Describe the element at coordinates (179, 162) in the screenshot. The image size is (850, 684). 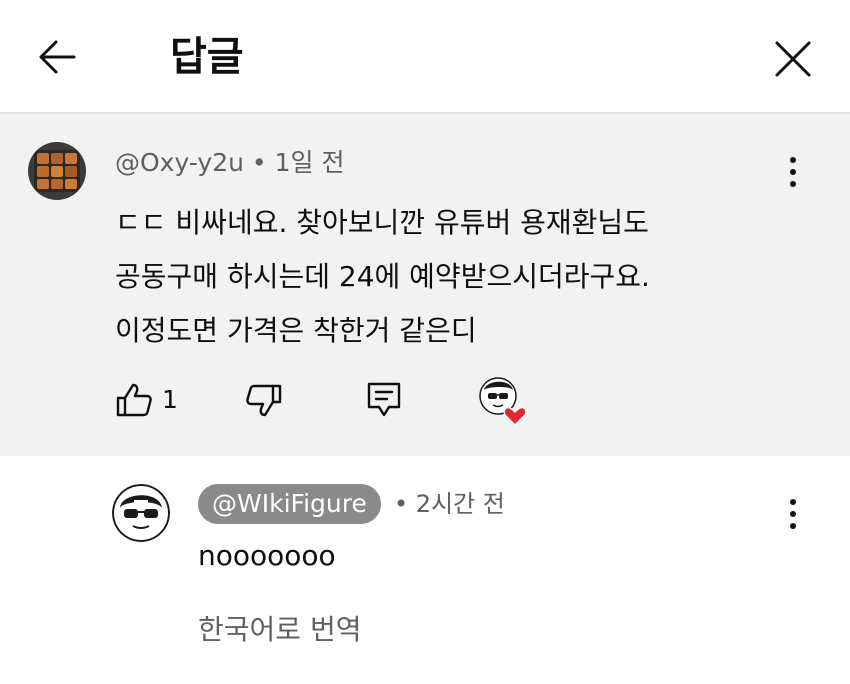
I see `comment-author: @Oxy-y2u` at that location.